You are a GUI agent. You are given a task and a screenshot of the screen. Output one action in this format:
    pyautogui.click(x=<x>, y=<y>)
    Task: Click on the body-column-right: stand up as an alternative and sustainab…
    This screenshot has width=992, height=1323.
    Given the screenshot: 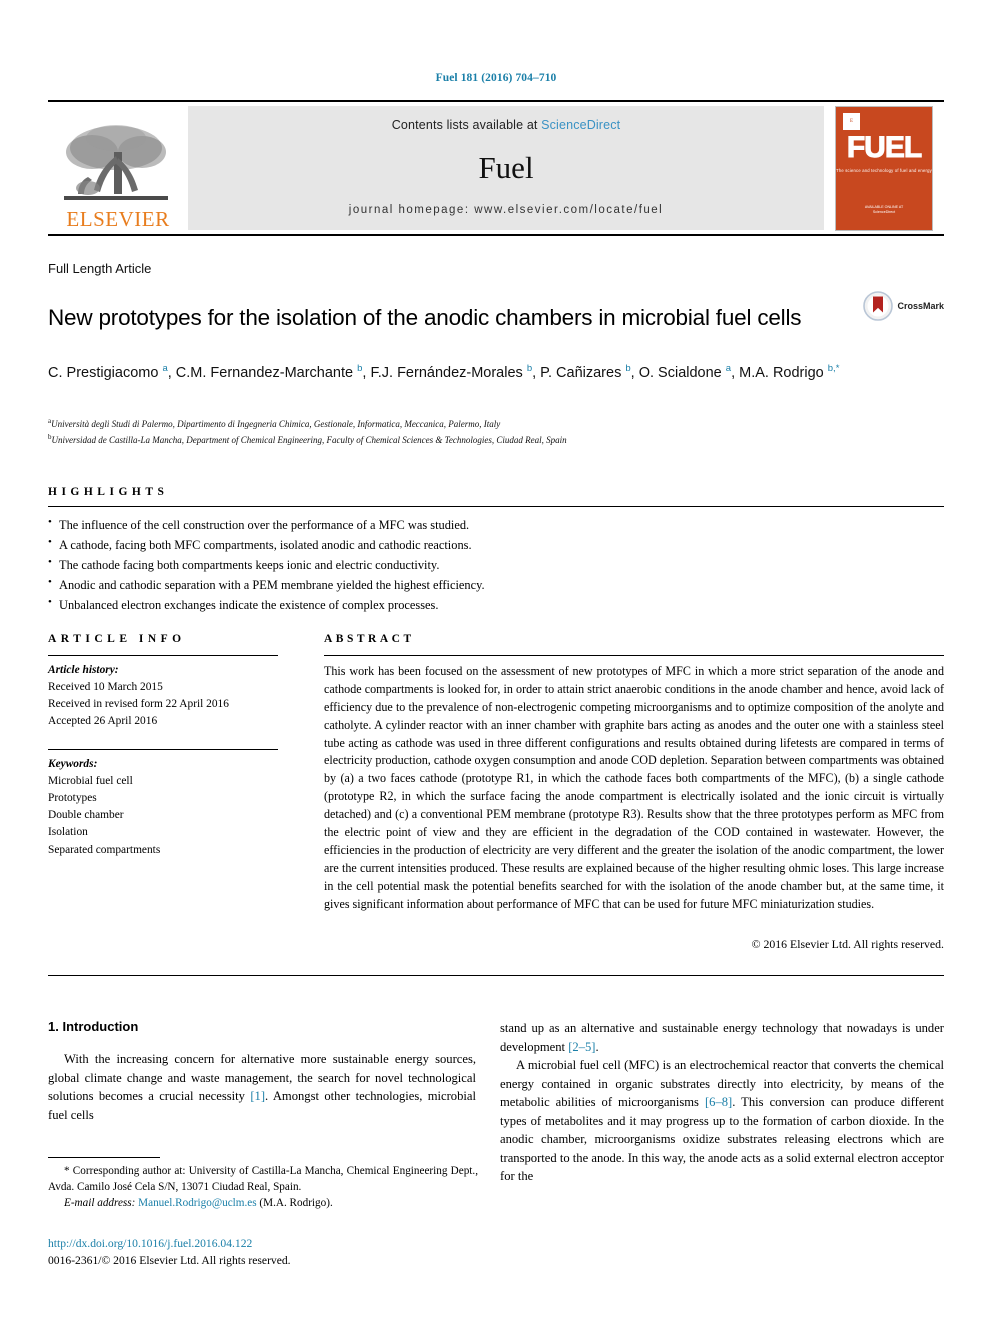 What is the action you would take?
    pyautogui.click(x=722, y=1102)
    